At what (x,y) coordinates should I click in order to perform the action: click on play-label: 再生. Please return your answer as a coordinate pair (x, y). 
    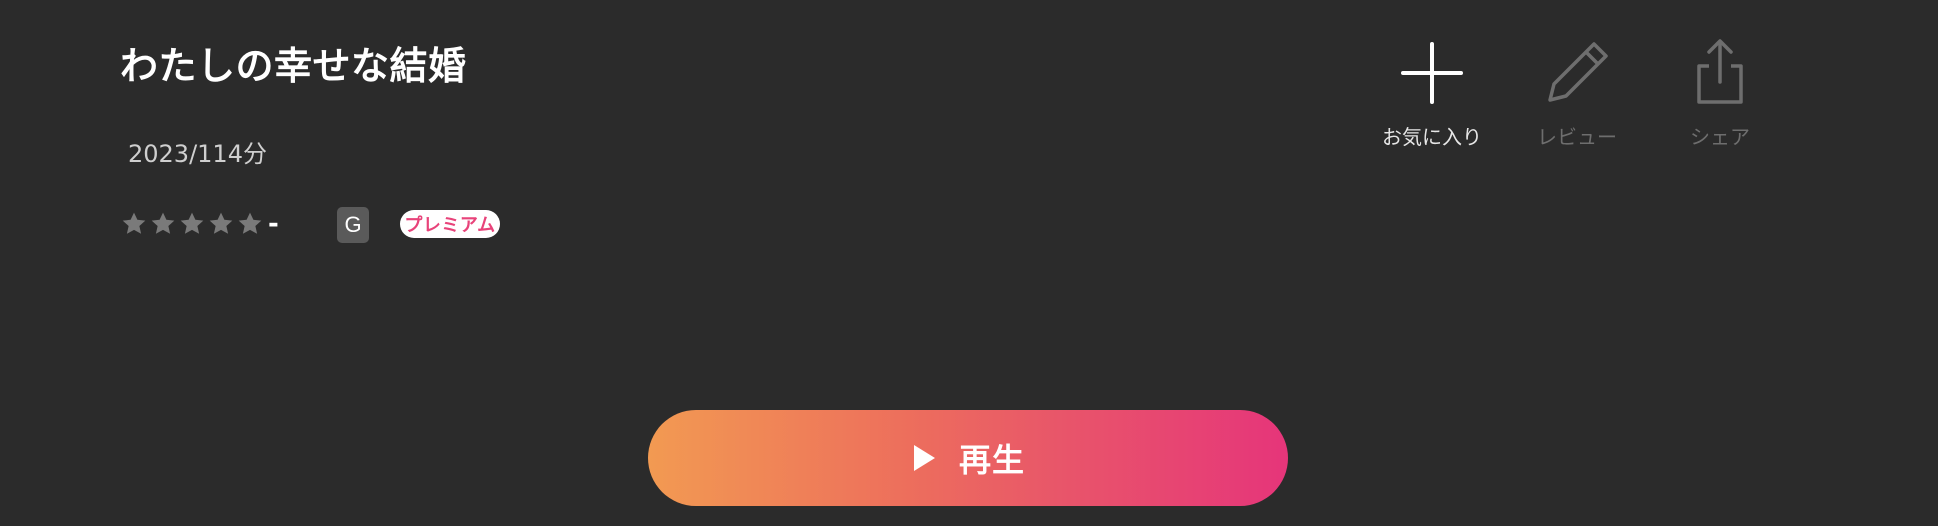
    Looking at the image, I should click on (991, 460).